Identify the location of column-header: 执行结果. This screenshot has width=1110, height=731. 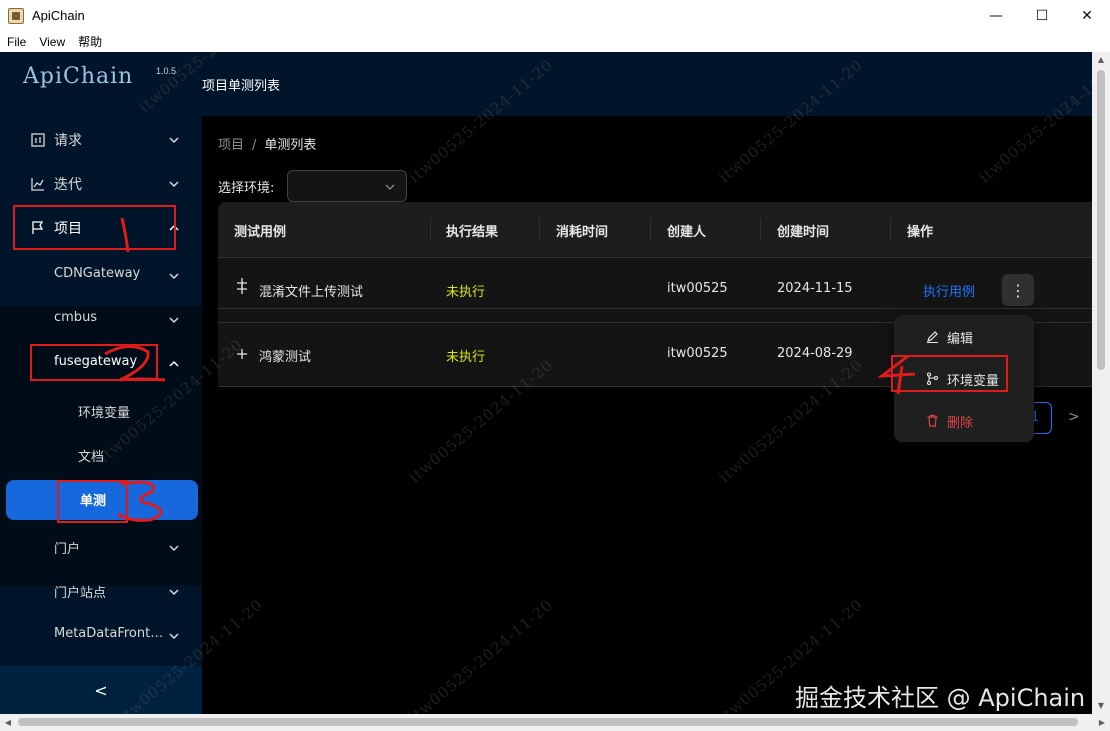
(472, 232).